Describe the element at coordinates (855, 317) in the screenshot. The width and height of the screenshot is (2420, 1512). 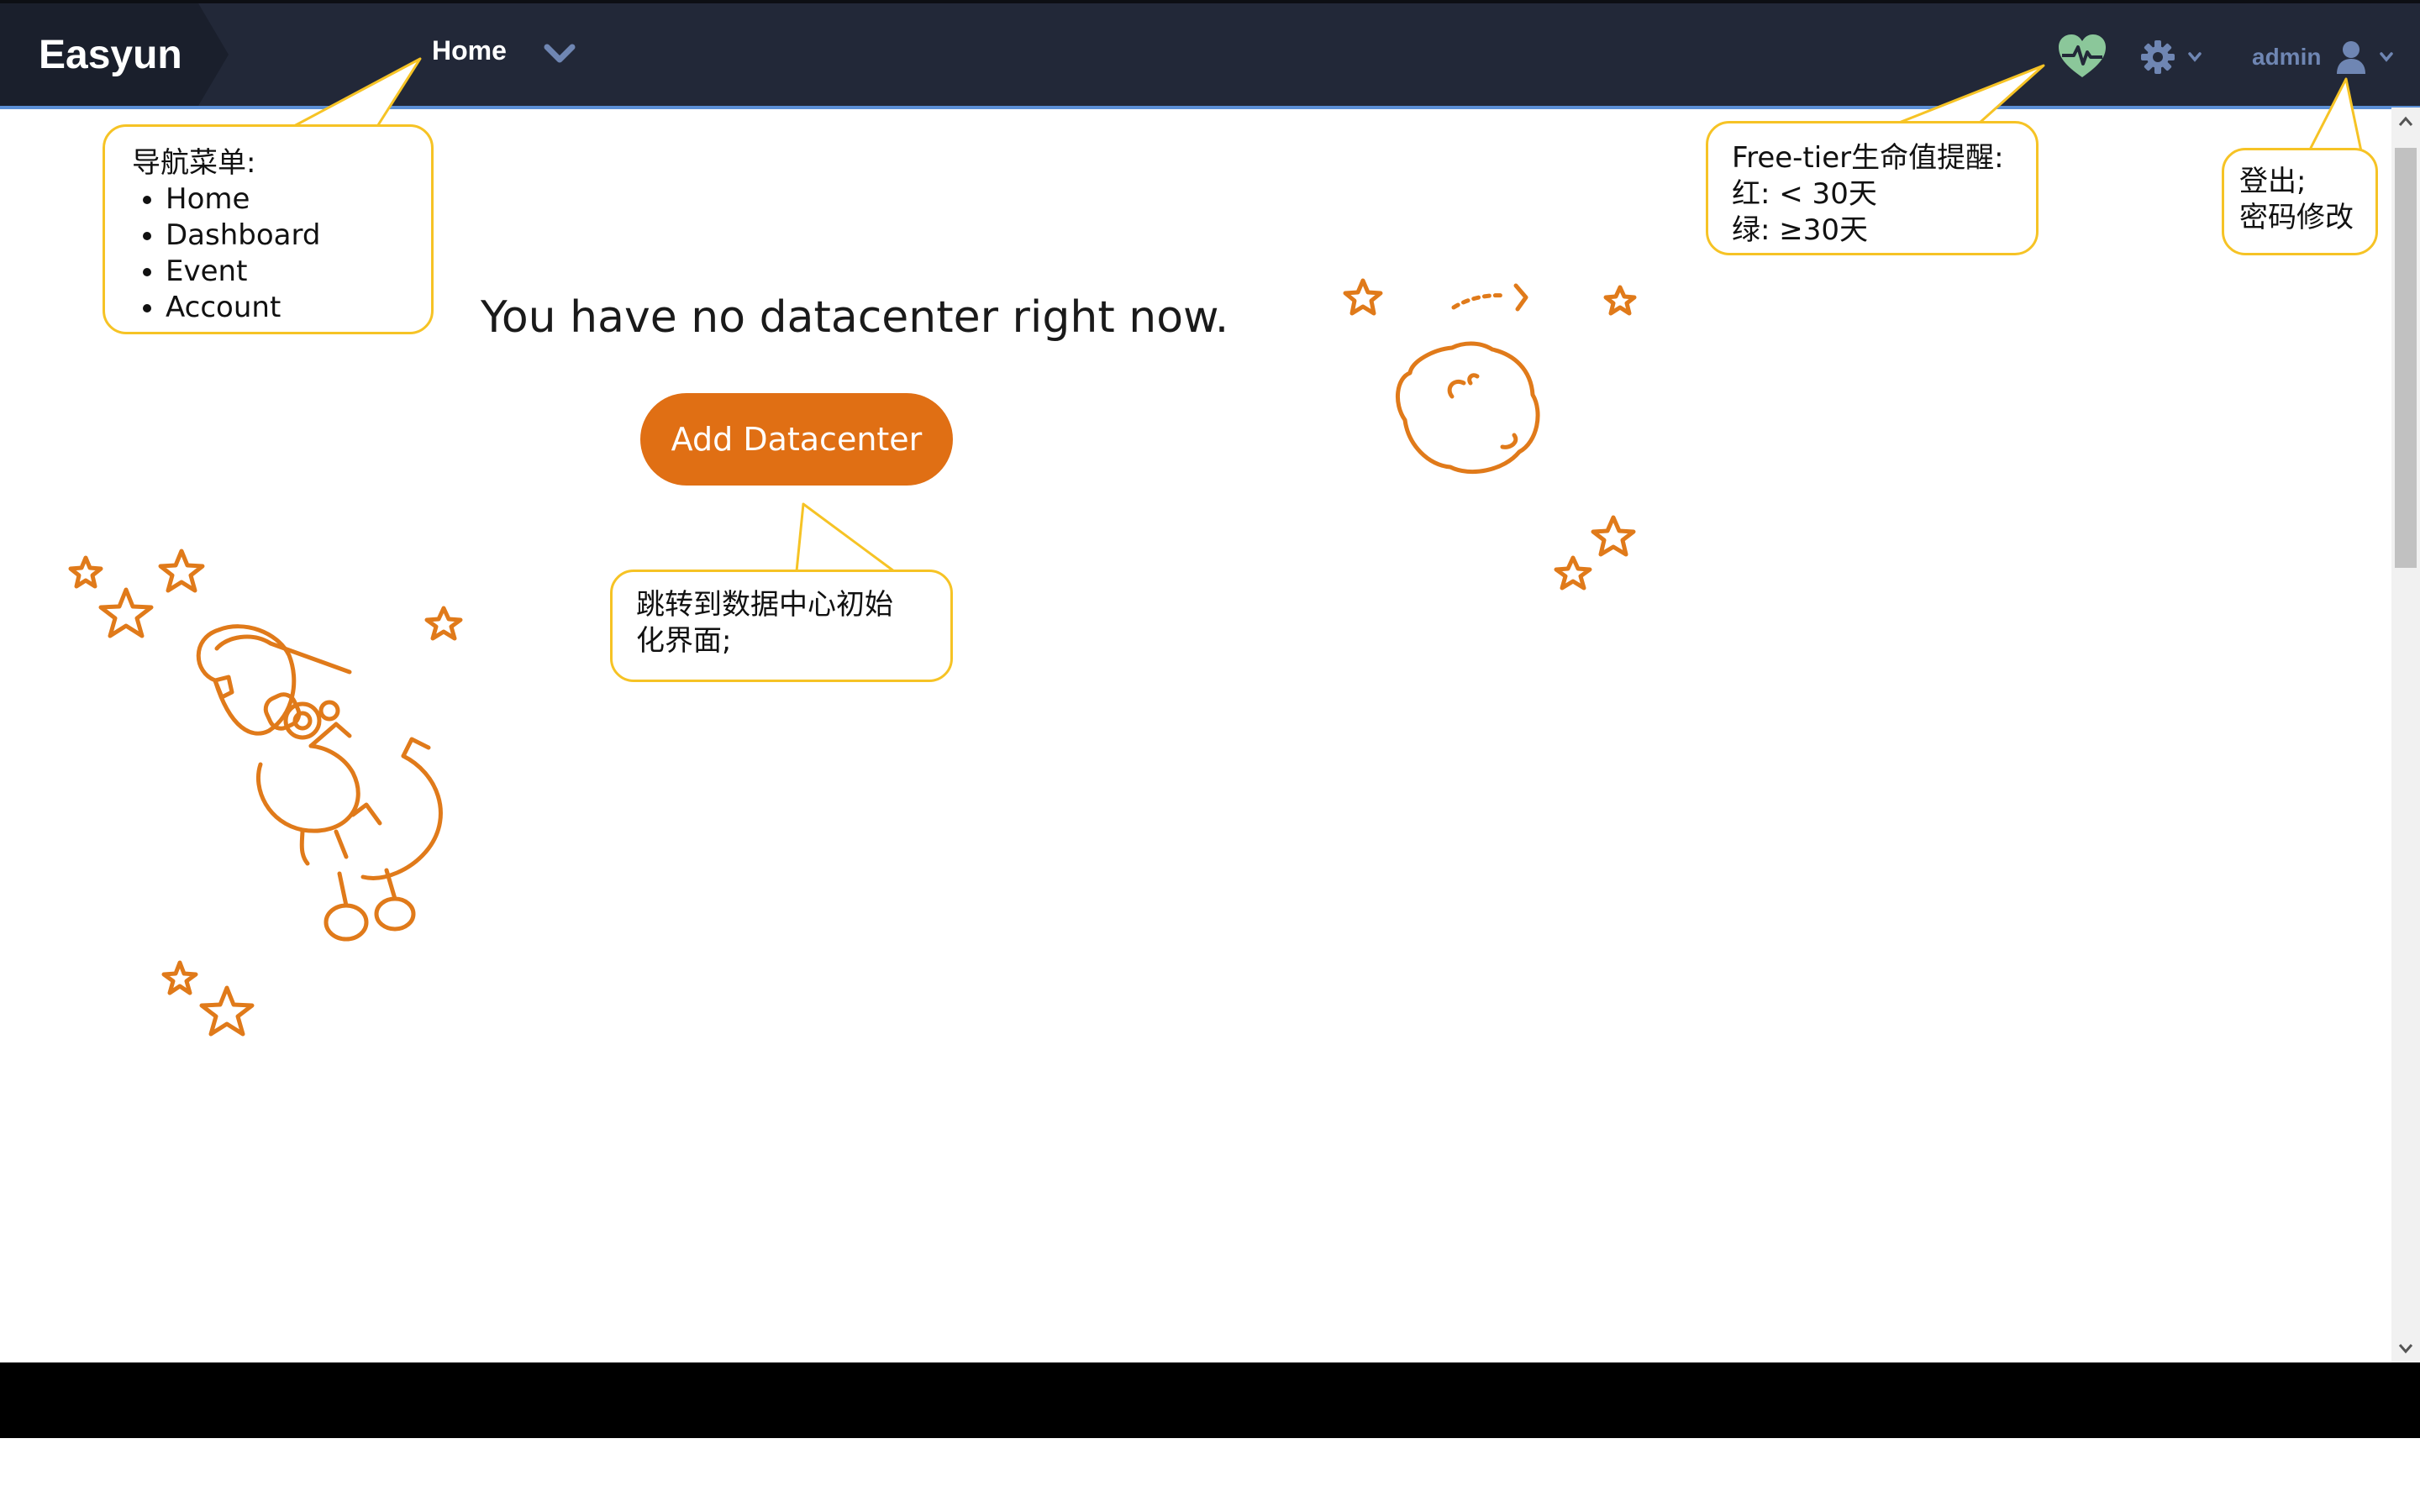
I see `empty-state-message: You have no datacenter right now.` at that location.